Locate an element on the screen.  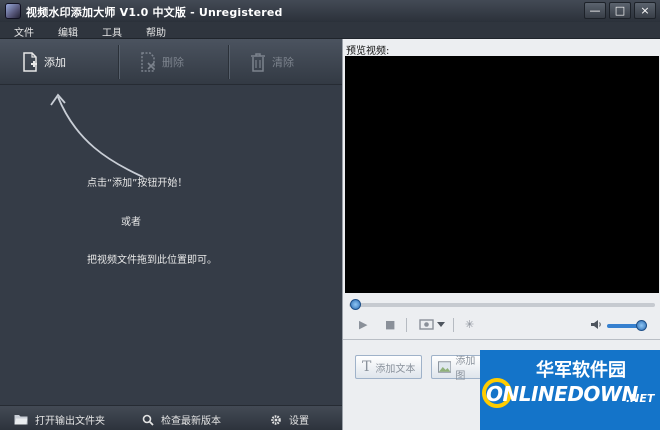
menu-edit: 编辑 is located at coordinates (68, 31).